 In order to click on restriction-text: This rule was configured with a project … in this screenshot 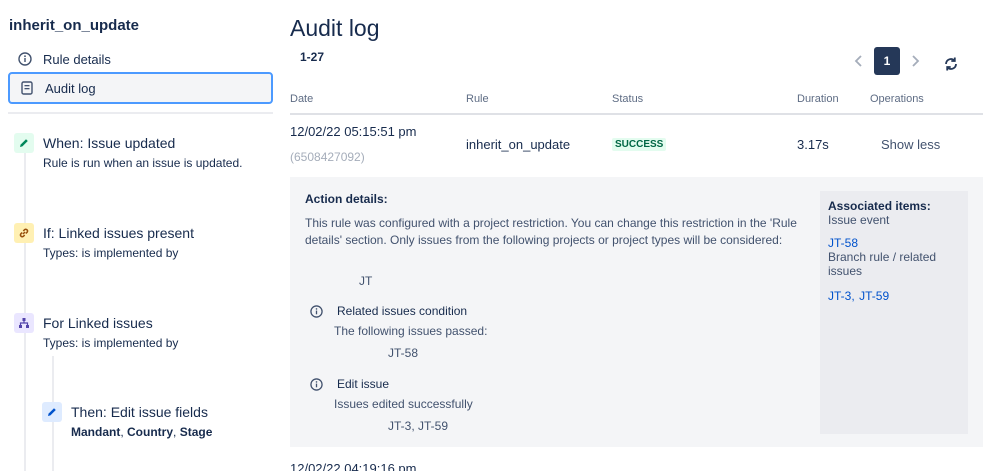, I will do `click(551, 231)`.